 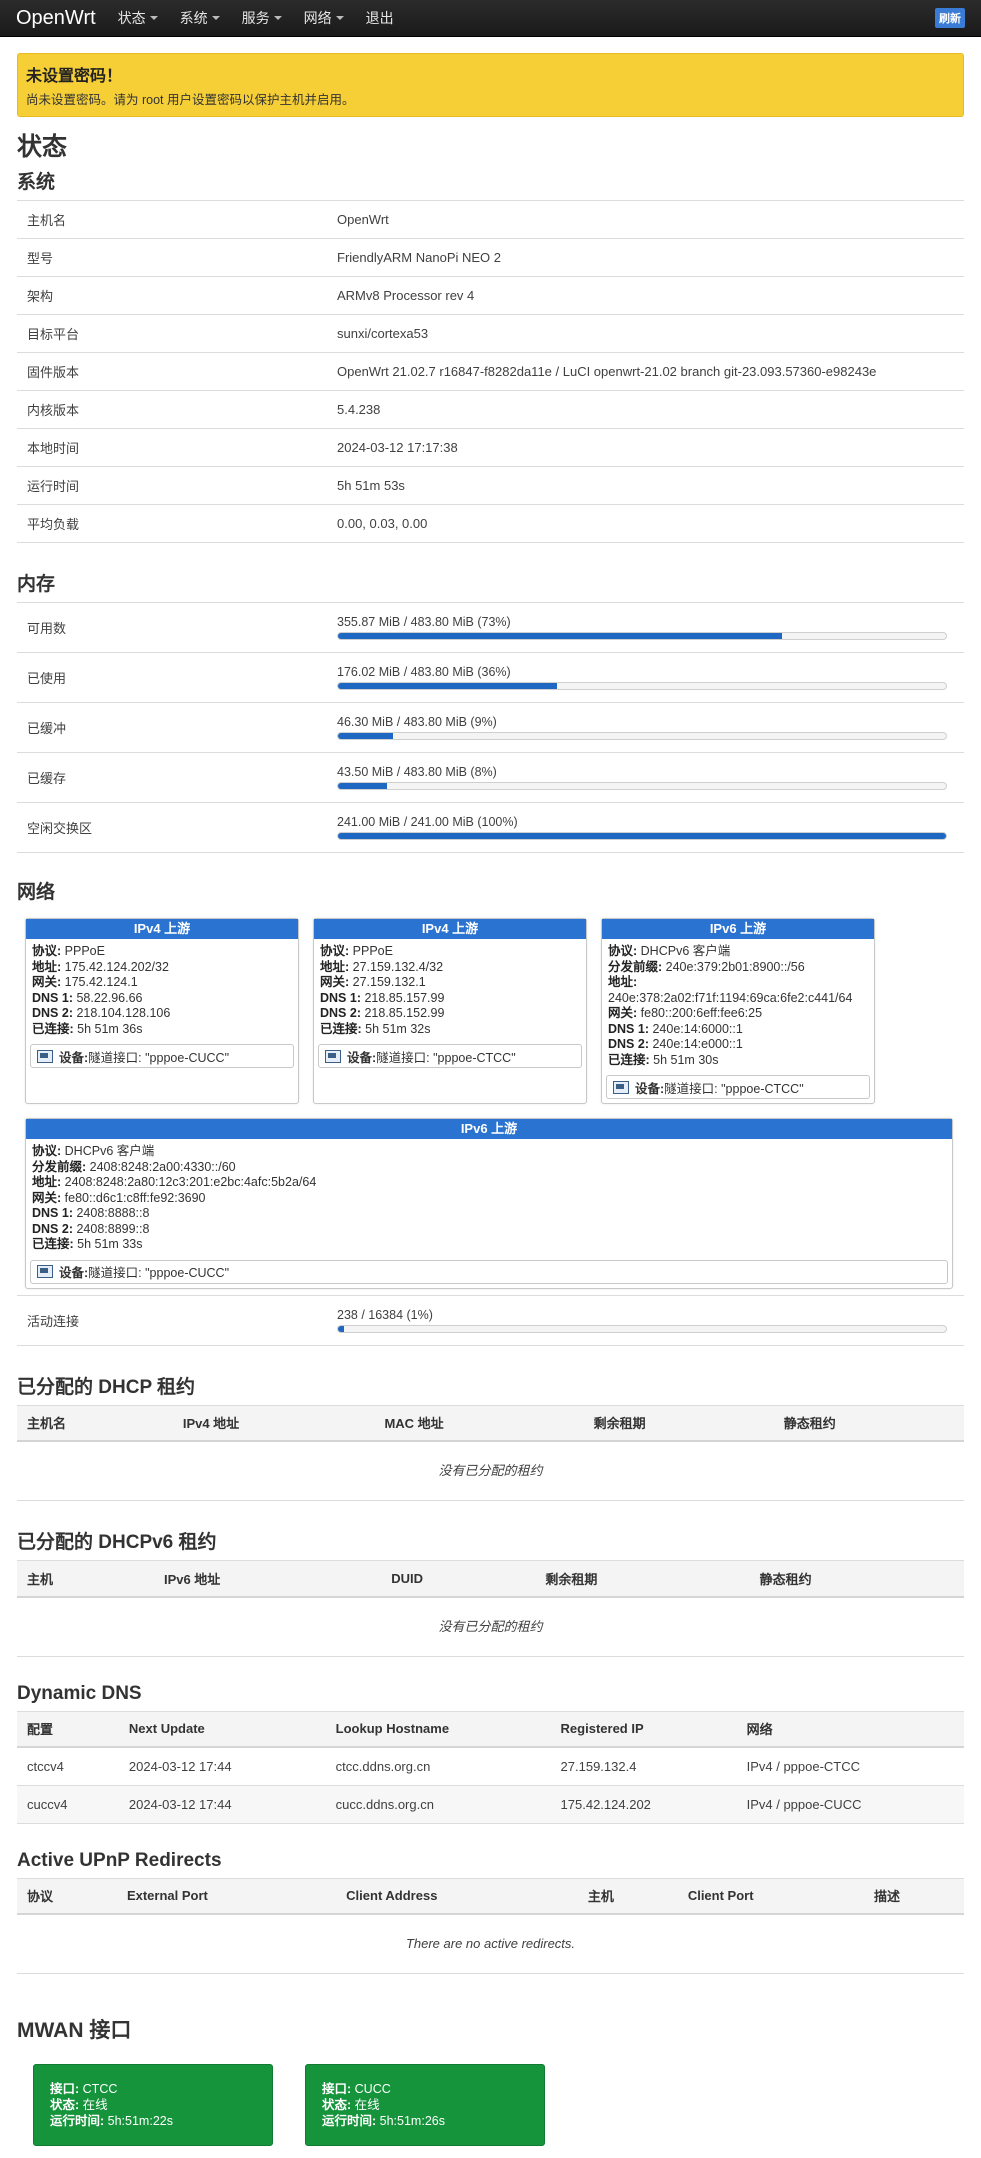 I want to click on card-line-value: 5h 51m 30s, so click(x=686, y=1059).